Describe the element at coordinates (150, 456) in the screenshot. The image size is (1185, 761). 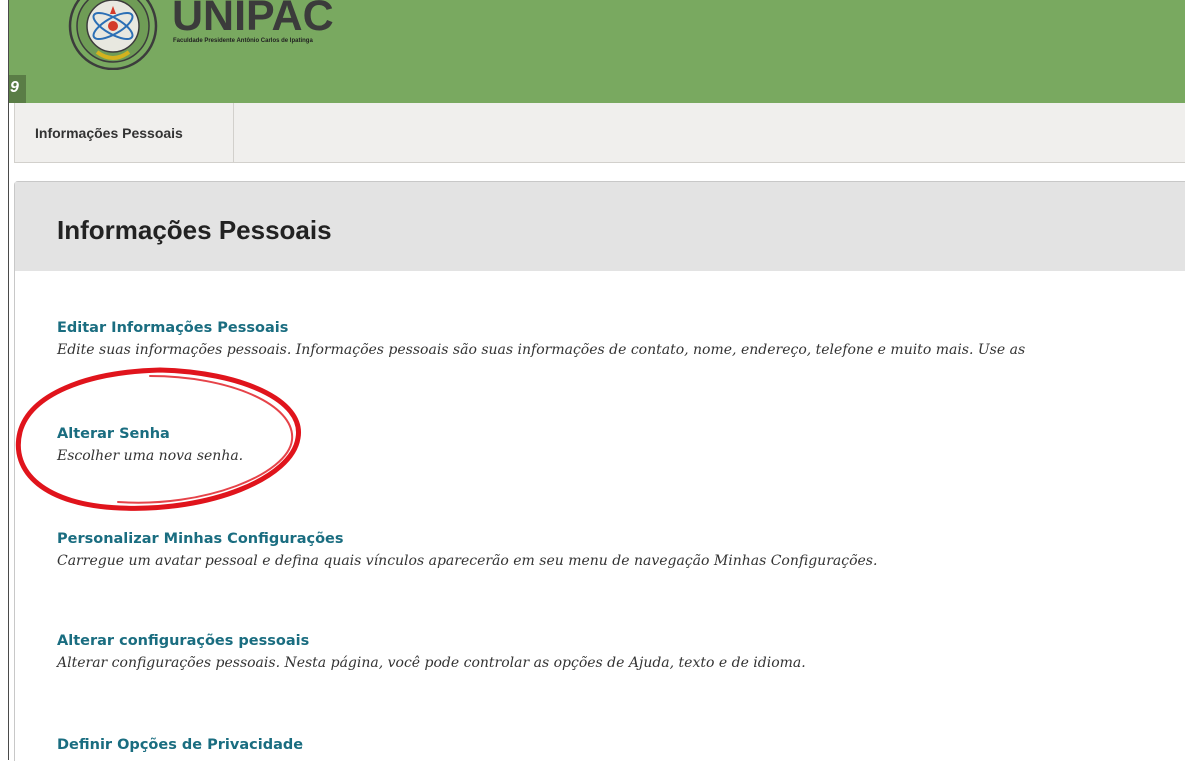
I see `item-description: Escolher uma nova senha.` at that location.